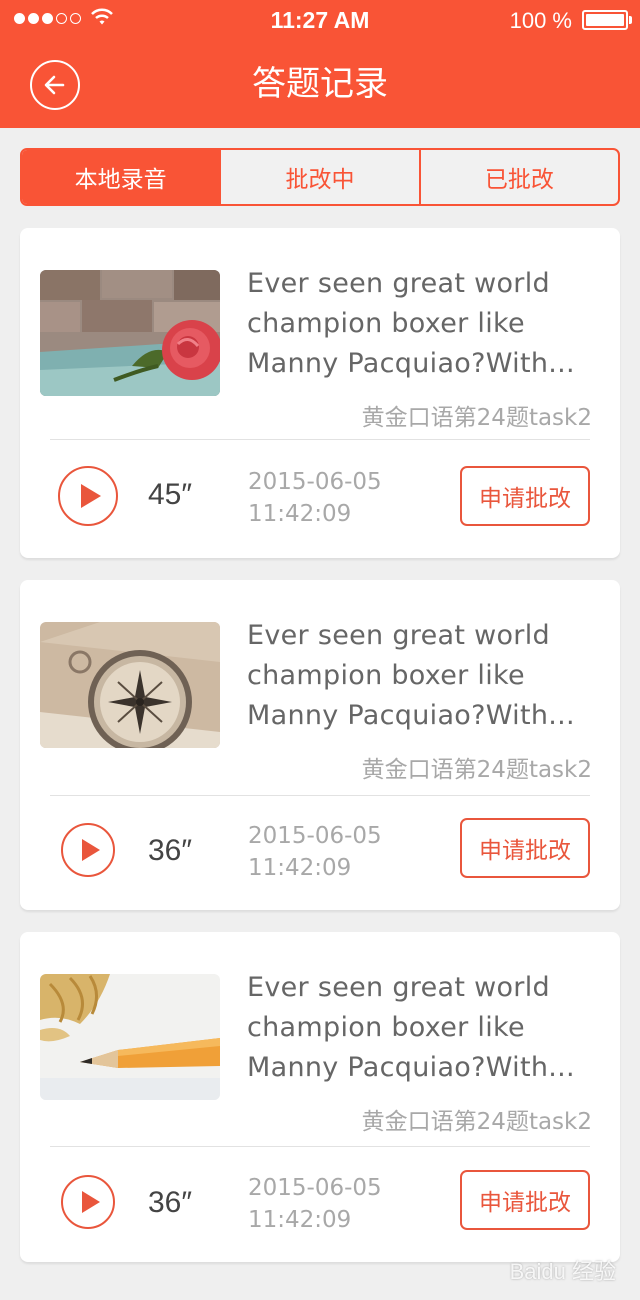 This screenshot has height=1300, width=640. I want to click on tab-bar: 本地录音 批改中 已批改, so click(320, 177).